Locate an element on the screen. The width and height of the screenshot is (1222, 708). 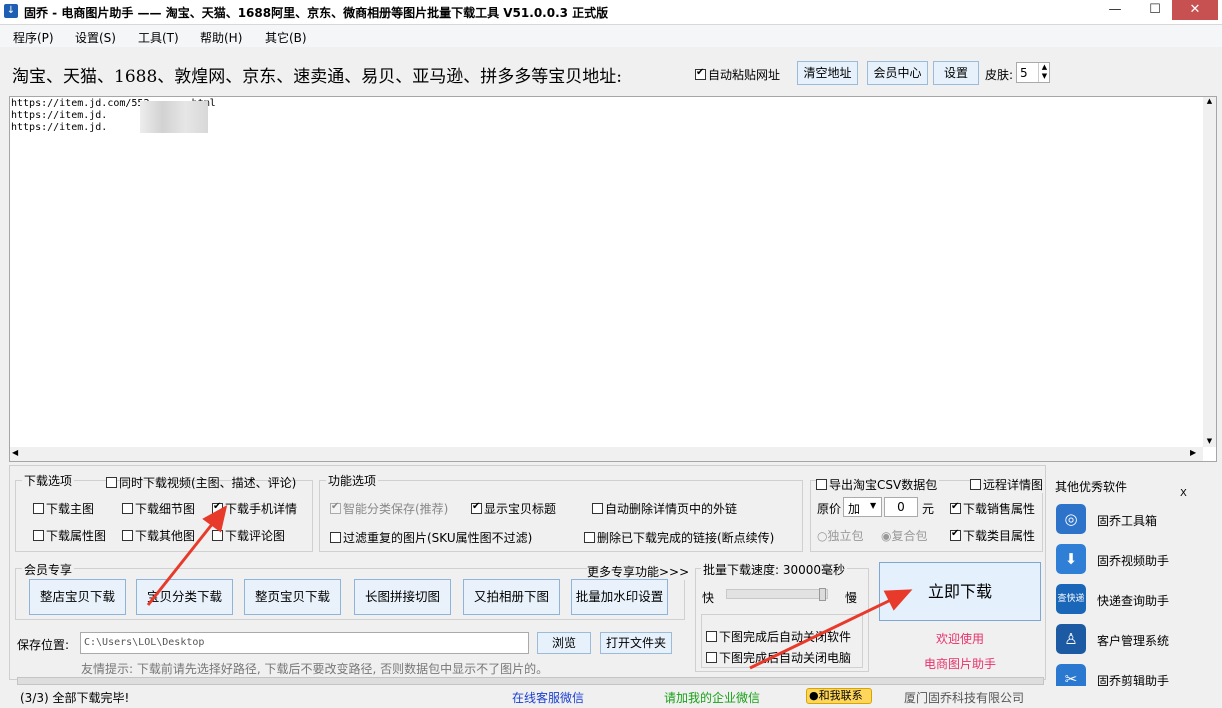
arrow-head-mobile-detail is located at coordinates (215, 519).